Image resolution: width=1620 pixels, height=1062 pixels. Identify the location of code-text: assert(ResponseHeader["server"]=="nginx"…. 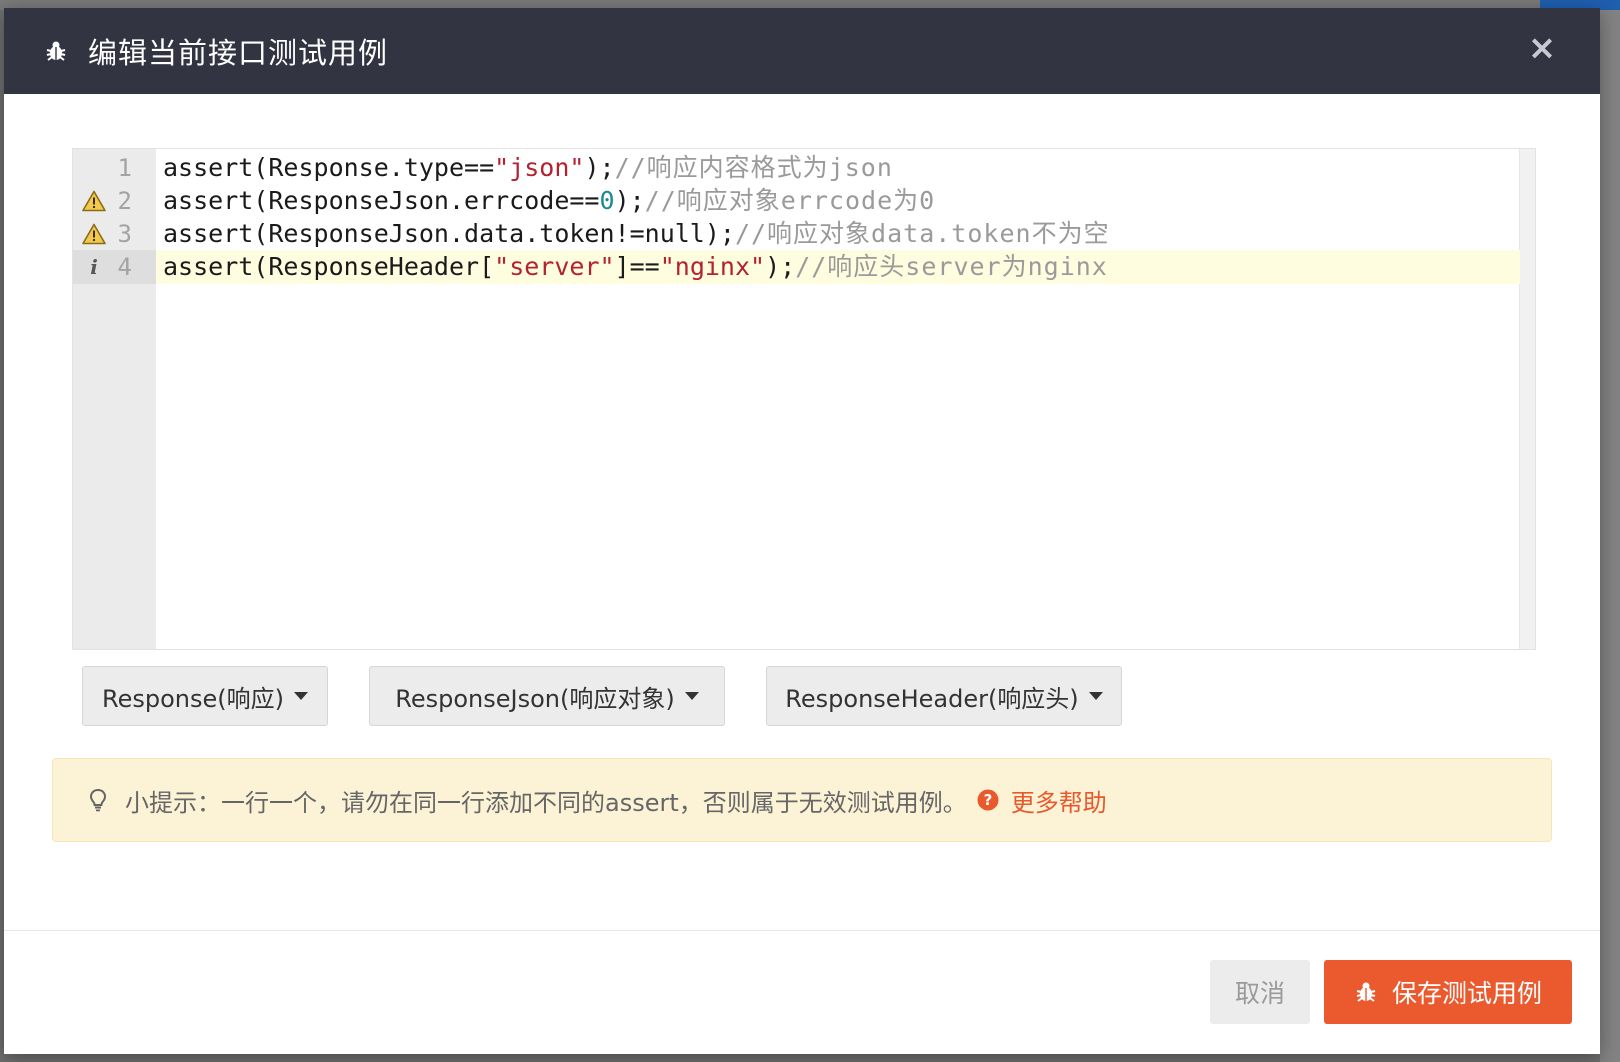
(635, 267).